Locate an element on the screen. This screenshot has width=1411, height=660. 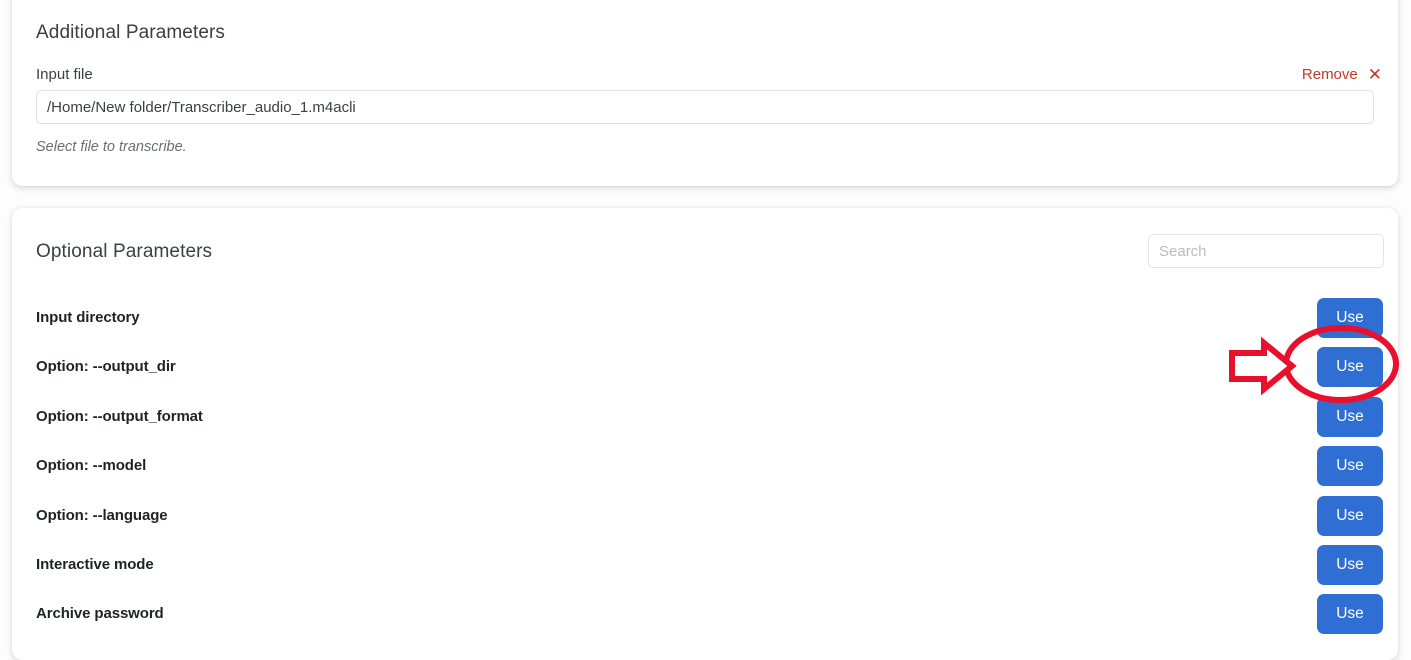
option-row-label: Option: --output_format is located at coordinates (119, 416).